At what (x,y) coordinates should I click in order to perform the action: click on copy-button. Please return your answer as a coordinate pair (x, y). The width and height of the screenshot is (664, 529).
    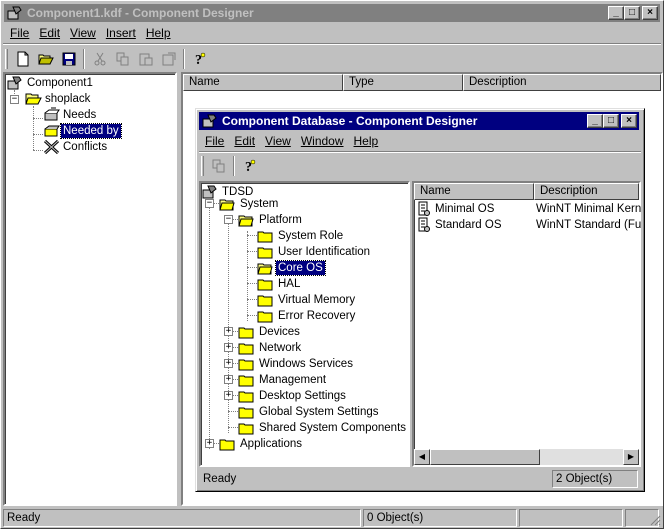
    Looking at the image, I should click on (122, 59).